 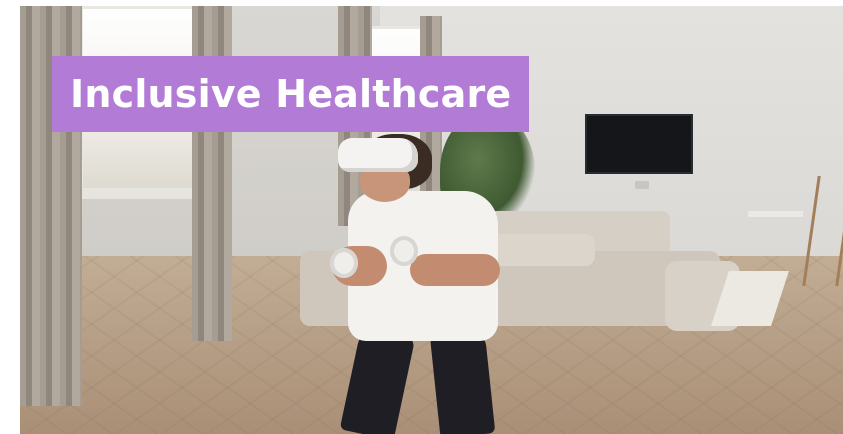 What do you see at coordinates (344, 263) in the screenshot?
I see `vr-controller-left` at bounding box center [344, 263].